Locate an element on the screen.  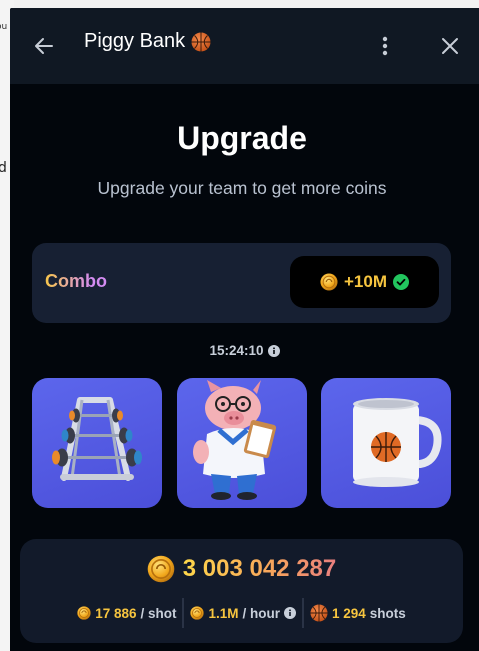
shots-stat: 1 294 shots is located at coordinates (358, 613).